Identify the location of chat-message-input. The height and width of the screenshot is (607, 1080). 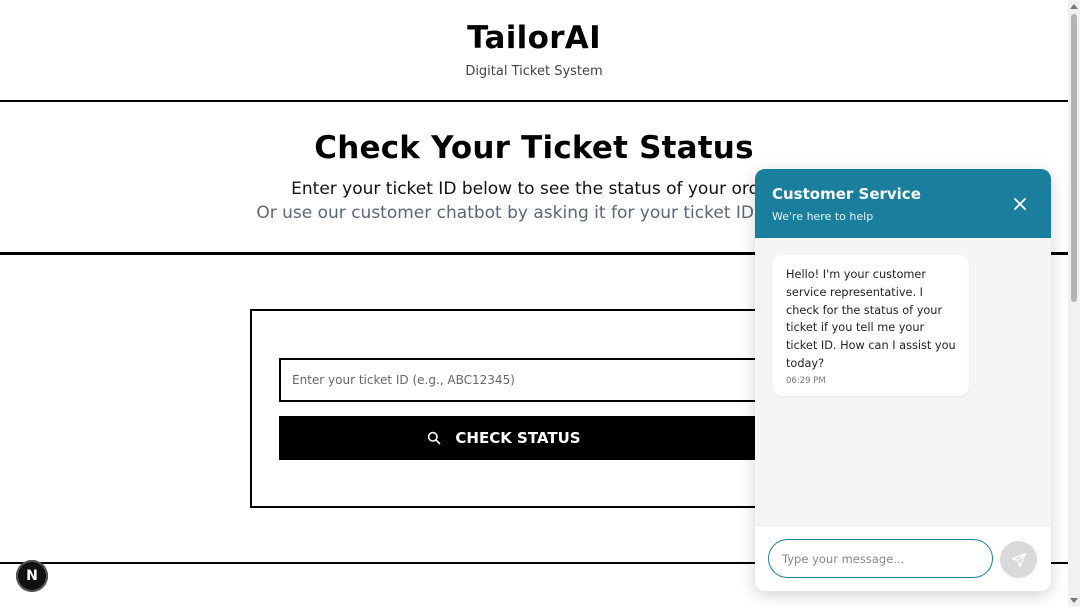
(880, 558).